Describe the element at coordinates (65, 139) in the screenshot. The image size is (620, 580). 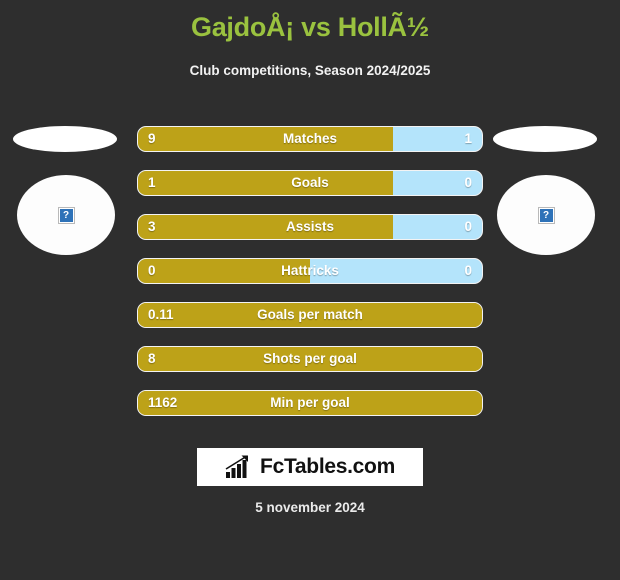
I see `home-photo-shadow-ellipse` at that location.